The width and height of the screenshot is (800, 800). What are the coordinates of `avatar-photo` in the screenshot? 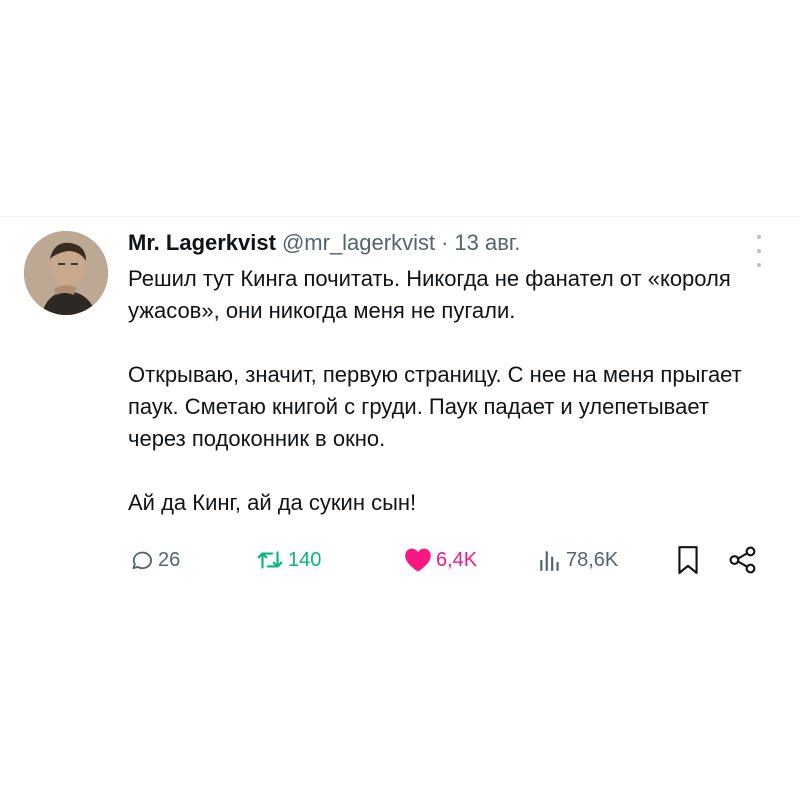 It's located at (66, 273).